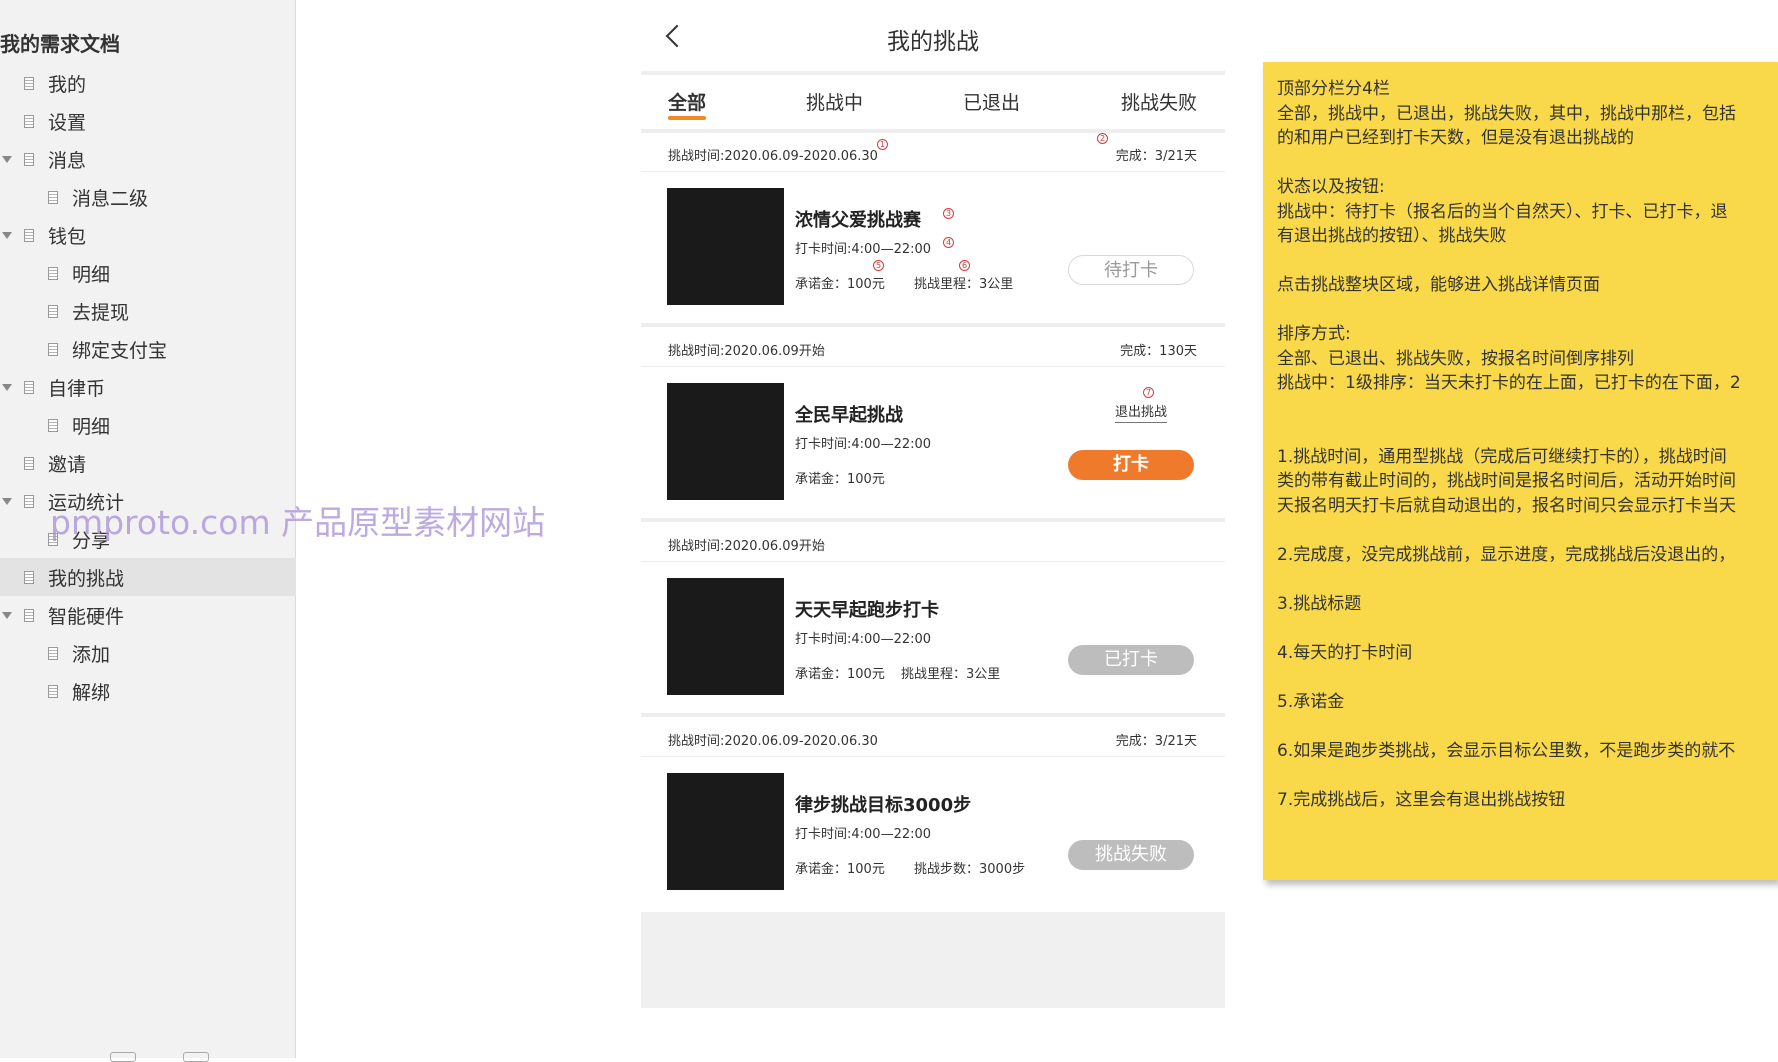 The width and height of the screenshot is (1778, 1062). I want to click on tab-quit: 已退出, so click(991, 101).